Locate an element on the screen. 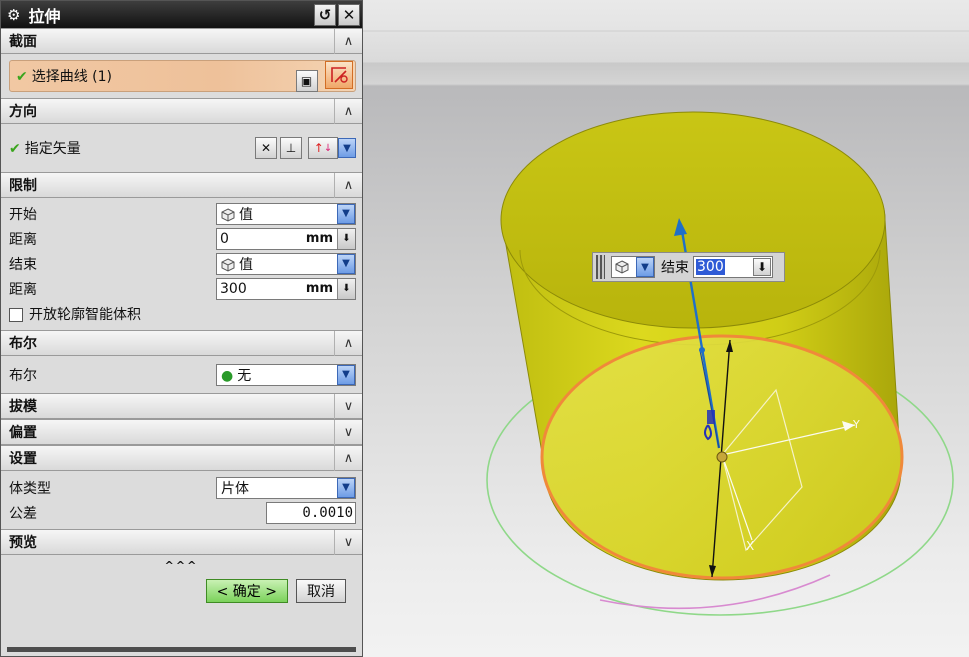 This screenshot has height=657, width=969. tolerance-row: 公差 0.0010 is located at coordinates (182, 512).